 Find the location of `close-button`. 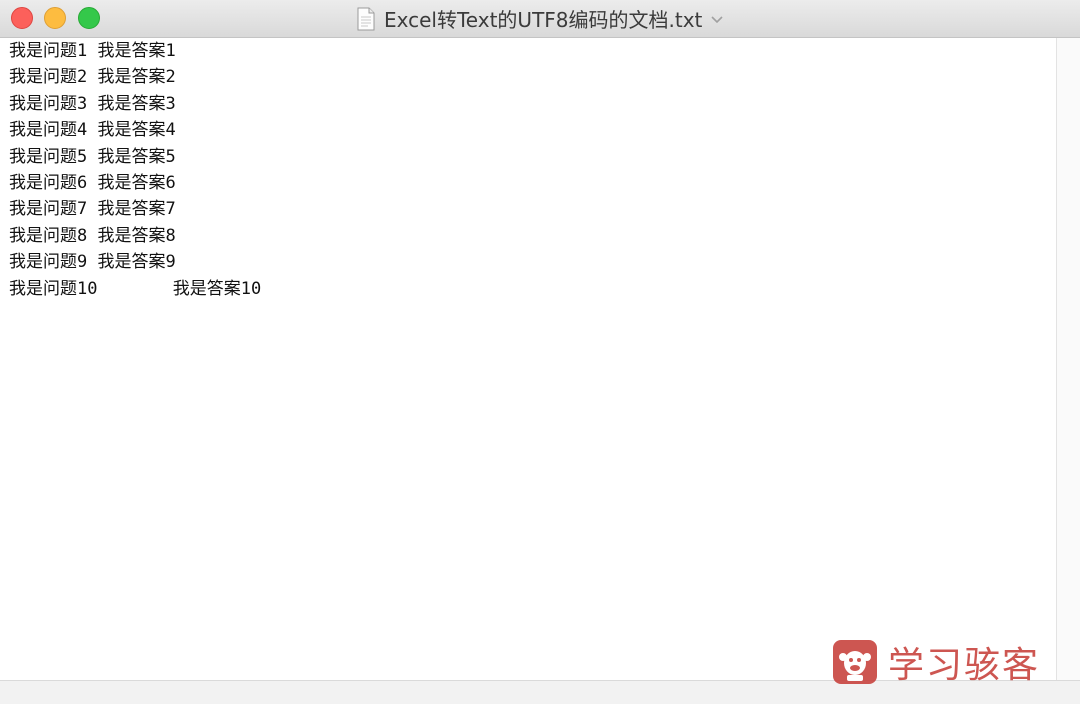

close-button is located at coordinates (22, 18).